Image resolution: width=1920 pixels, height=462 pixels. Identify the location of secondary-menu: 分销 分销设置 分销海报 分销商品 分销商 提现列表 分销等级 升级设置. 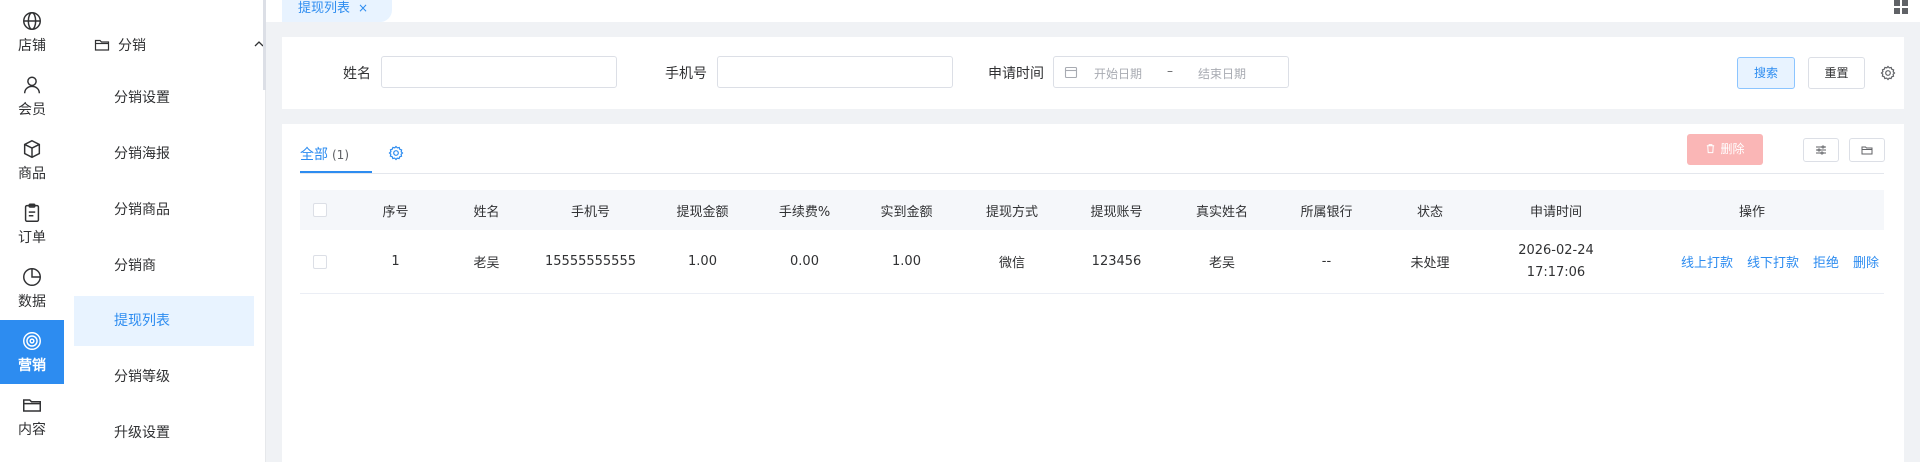
(165, 231).